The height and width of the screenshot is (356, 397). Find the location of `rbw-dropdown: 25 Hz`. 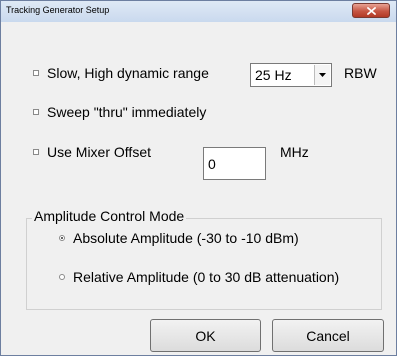

rbw-dropdown: 25 Hz is located at coordinates (291, 75).